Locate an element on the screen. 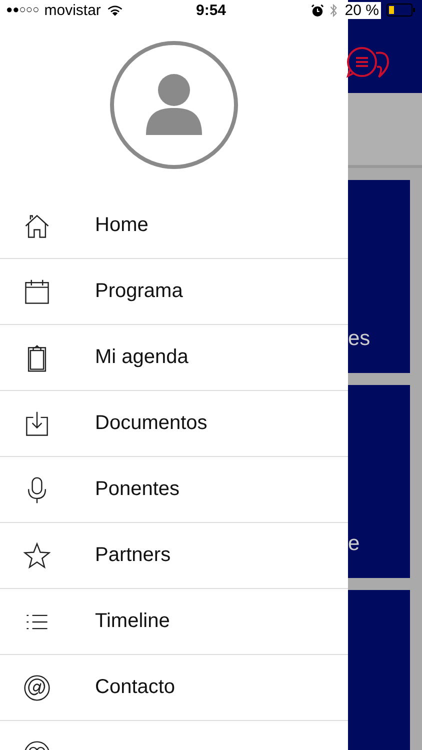  wifi-icon is located at coordinates (115, 10).